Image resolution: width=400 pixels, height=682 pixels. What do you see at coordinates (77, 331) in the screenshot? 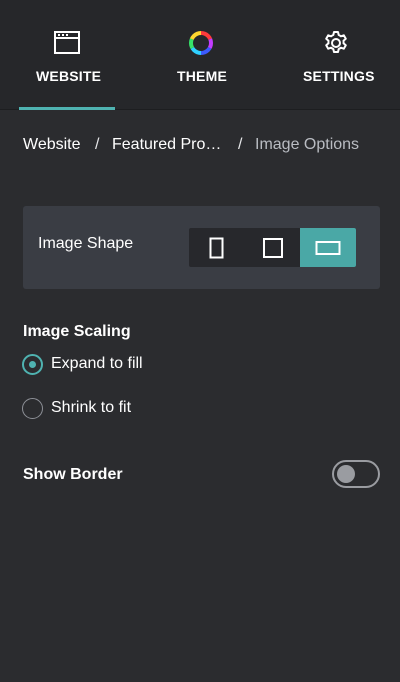
I see `image-scaling-title: Image Scaling` at bounding box center [77, 331].